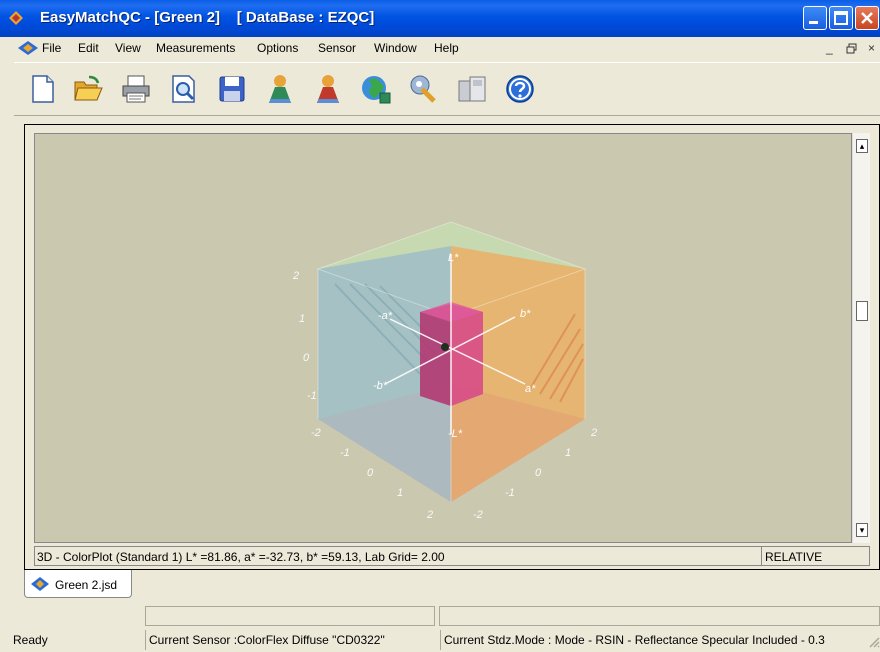 Image resolution: width=880 pixels, height=652 pixels. What do you see at coordinates (312, 396) in the screenshot?
I see `left-tick: -1` at bounding box center [312, 396].